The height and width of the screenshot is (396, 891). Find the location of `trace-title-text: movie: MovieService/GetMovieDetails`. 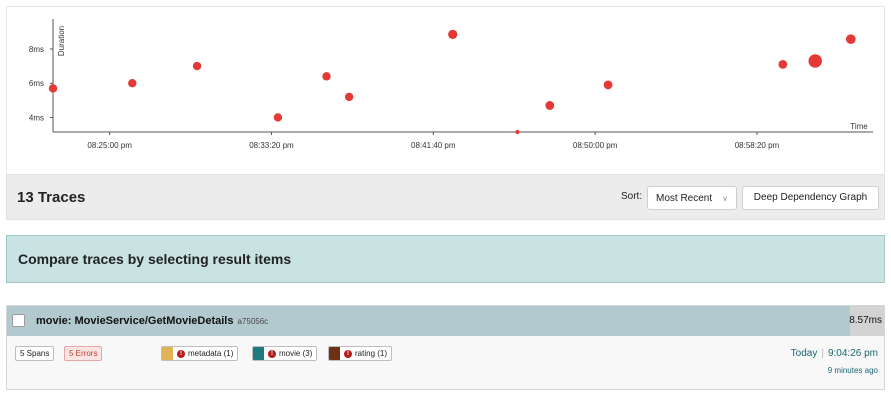

trace-title-text: movie: MovieService/GetMovieDetails is located at coordinates (135, 321).